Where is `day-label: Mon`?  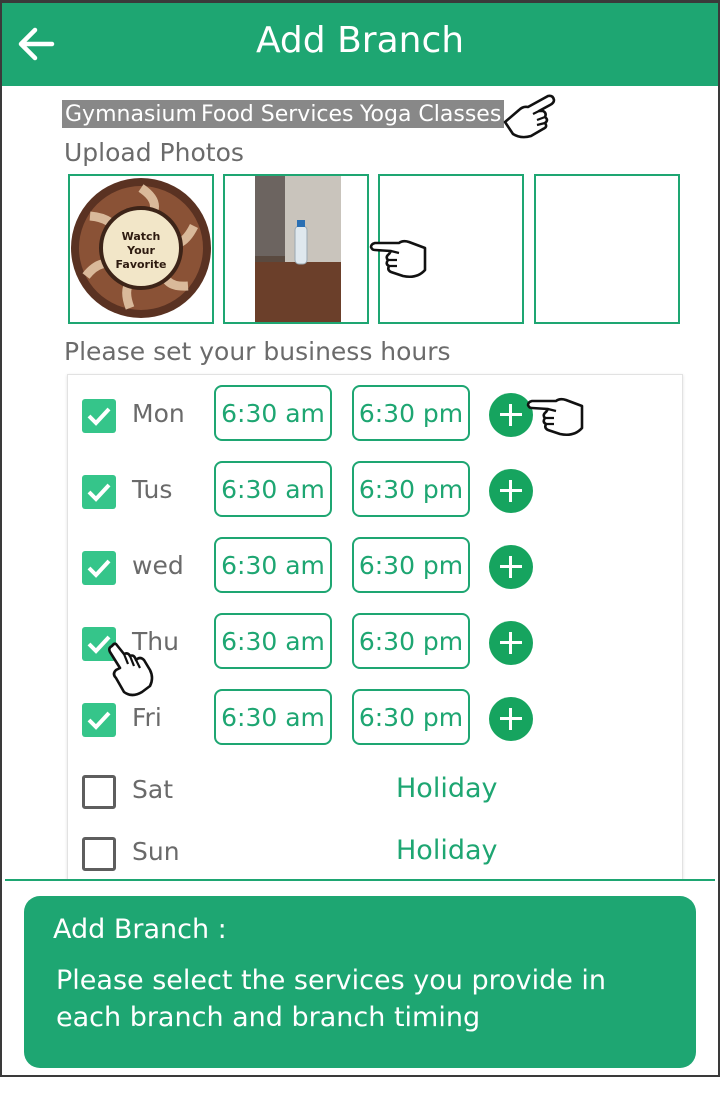
day-label: Mon is located at coordinates (158, 413).